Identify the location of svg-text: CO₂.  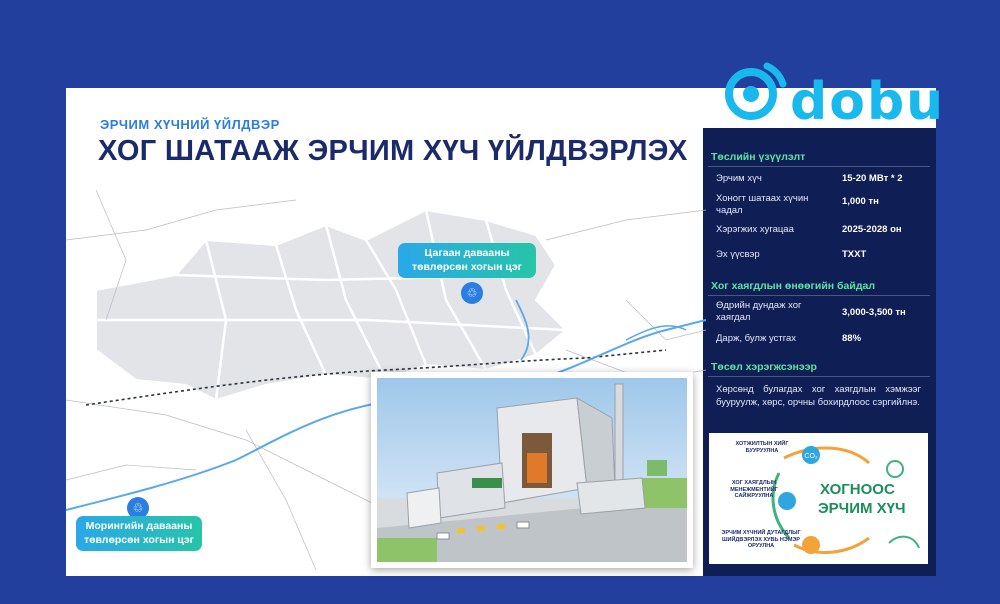
(811, 456).